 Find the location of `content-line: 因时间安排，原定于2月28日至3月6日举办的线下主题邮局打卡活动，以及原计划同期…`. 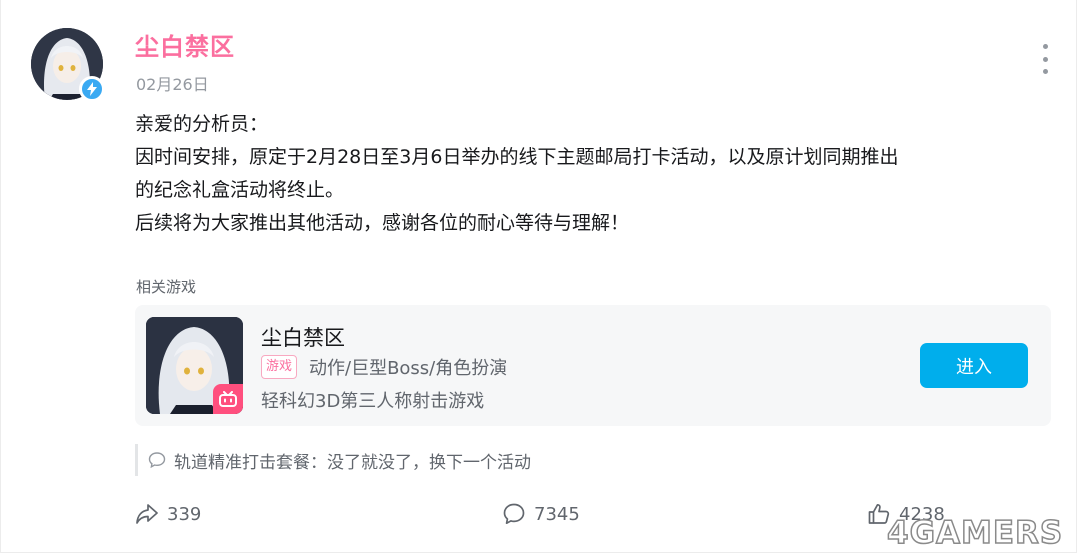

content-line: 因时间安排，原定于2月28日至3月6日举办的线下主题邮局打卡活动，以及原计划同期… is located at coordinates (517, 157).